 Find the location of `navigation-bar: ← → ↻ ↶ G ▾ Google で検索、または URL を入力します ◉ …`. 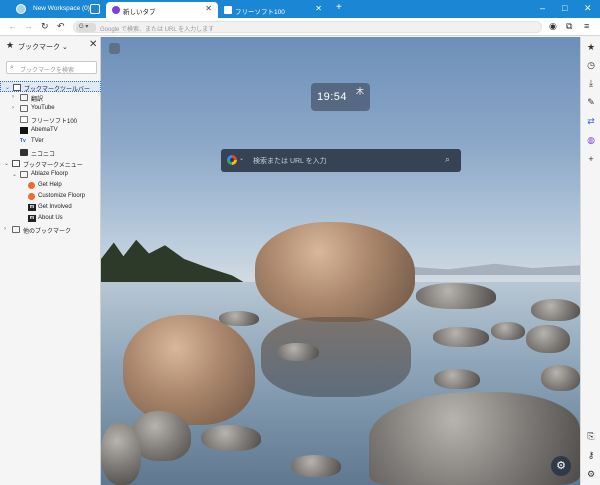

navigation-bar: ← → ↻ ↶ G ▾ Google で検索、または URL を入力します ◉ … is located at coordinates (300, 27).